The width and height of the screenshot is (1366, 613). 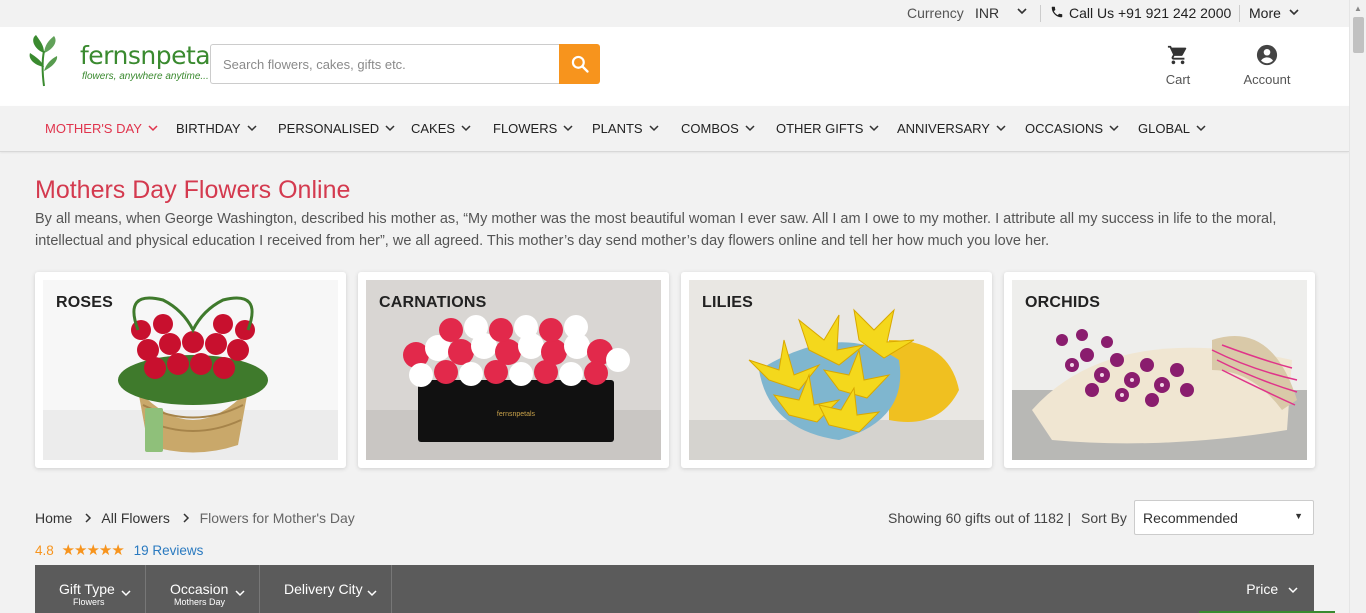 I want to click on search-button, so click(x=579, y=64).